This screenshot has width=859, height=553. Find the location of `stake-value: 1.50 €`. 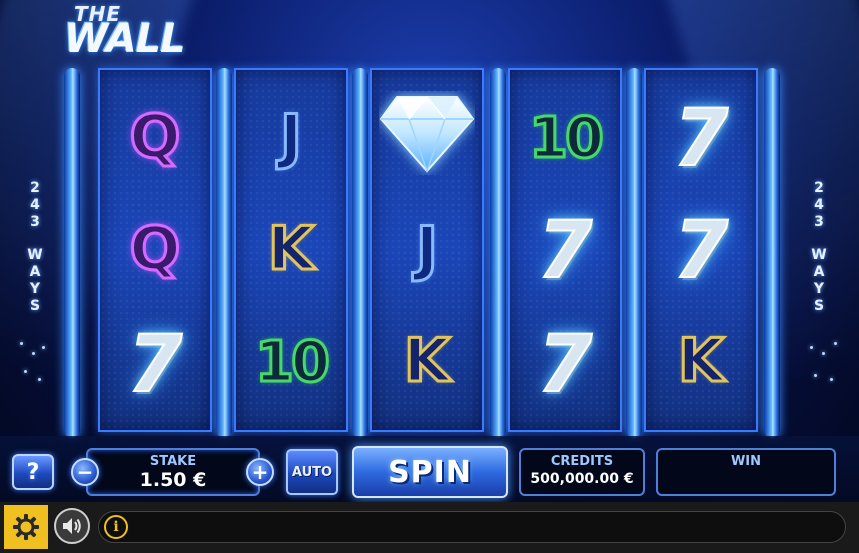

stake-value: 1.50 € is located at coordinates (173, 480).